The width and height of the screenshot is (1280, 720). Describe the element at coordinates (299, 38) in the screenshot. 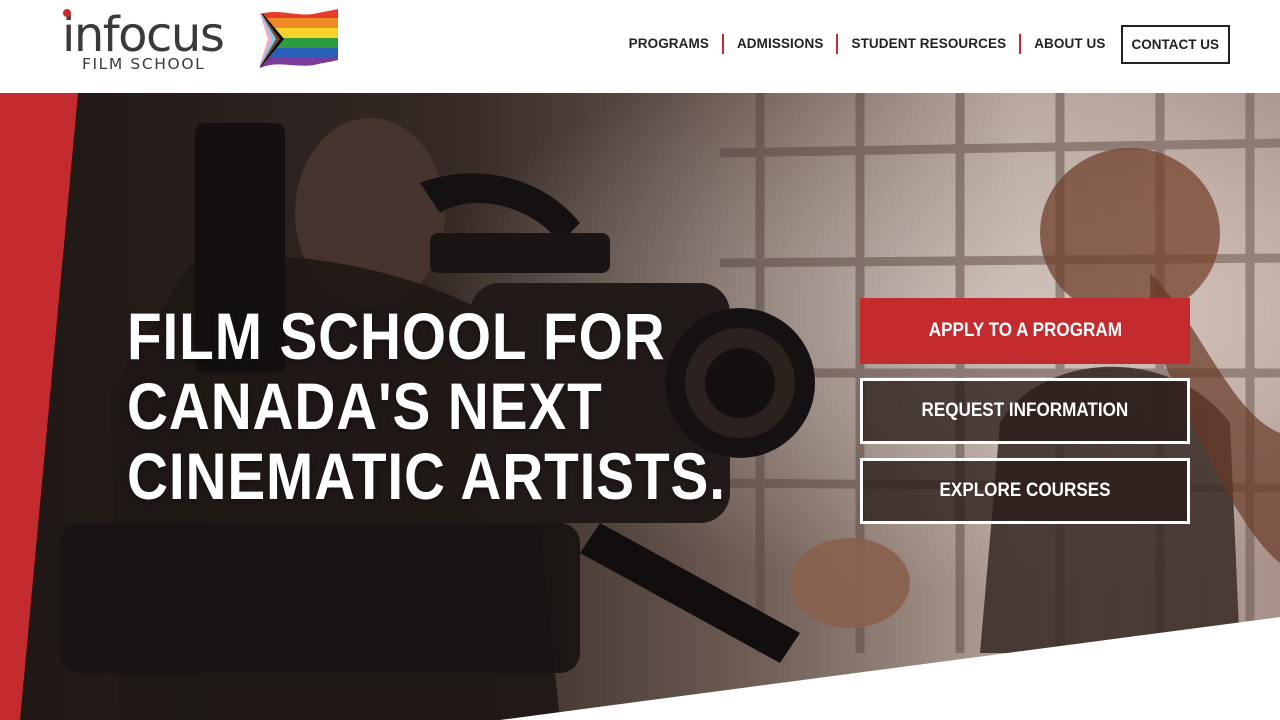

I see `progress-pride-flag-icon` at that location.